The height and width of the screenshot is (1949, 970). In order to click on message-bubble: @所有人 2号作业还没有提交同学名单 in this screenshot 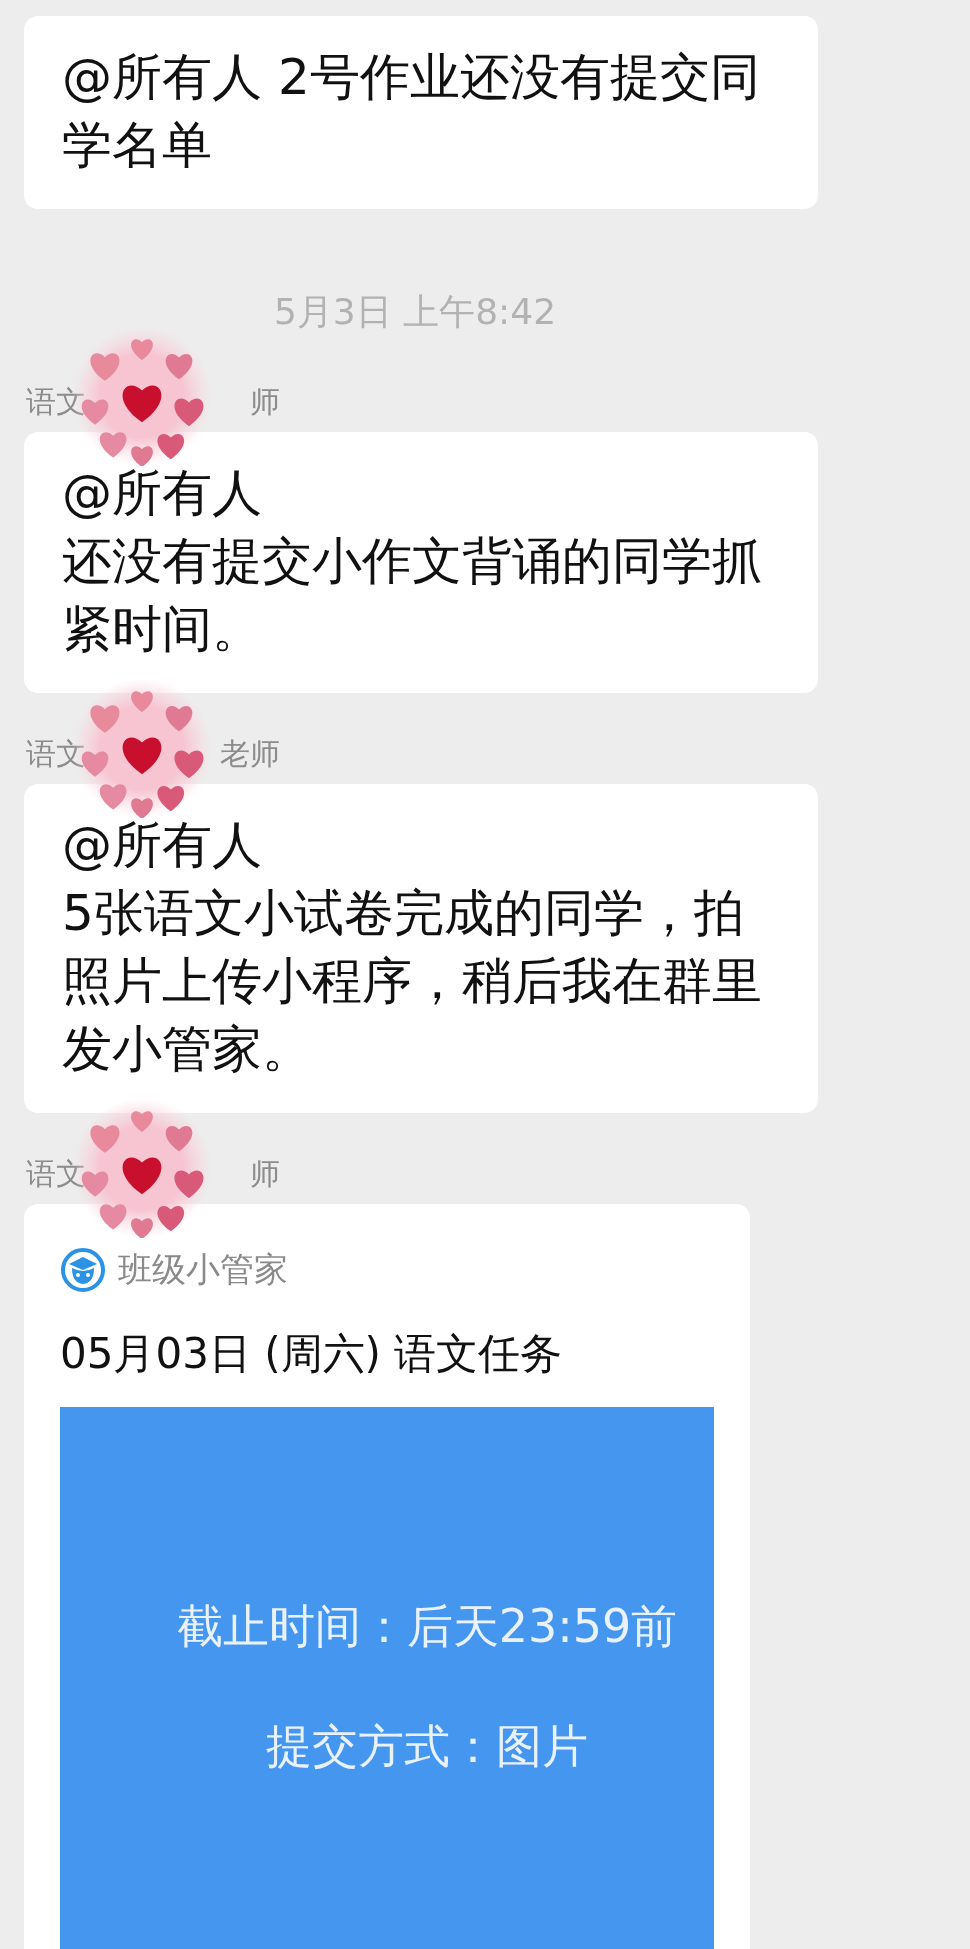, I will do `click(421, 112)`.